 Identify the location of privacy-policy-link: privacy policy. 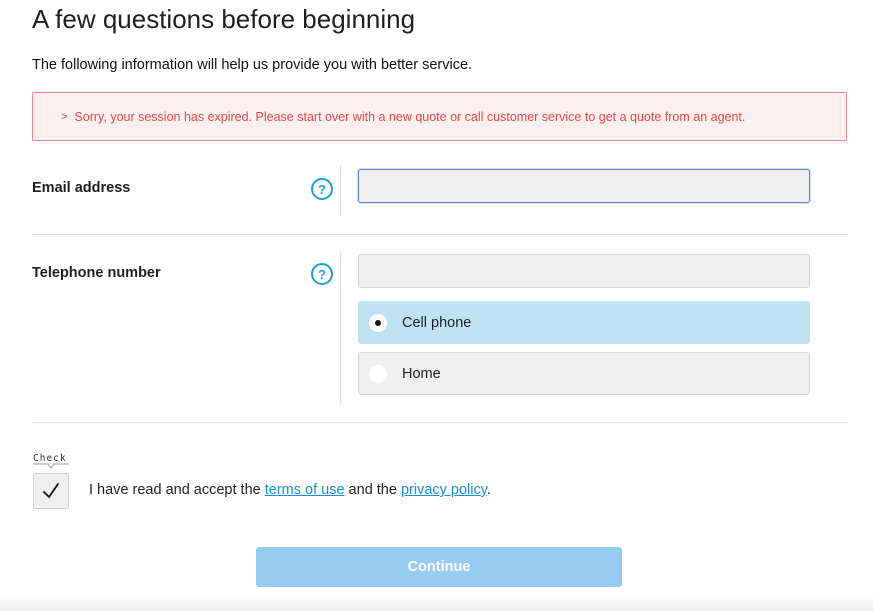
(444, 490).